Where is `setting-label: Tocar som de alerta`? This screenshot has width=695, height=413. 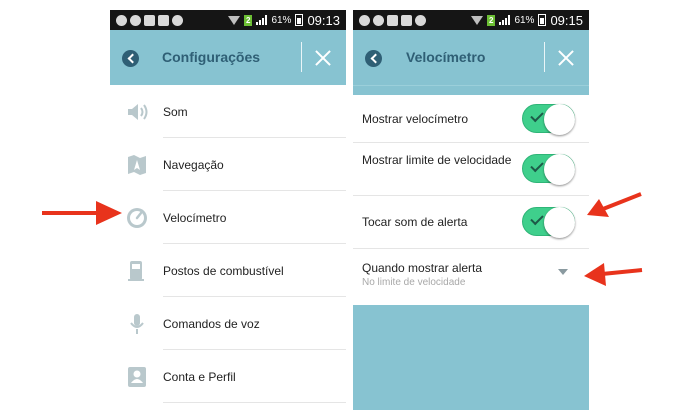 setting-label: Tocar som de alerta is located at coordinates (415, 222).